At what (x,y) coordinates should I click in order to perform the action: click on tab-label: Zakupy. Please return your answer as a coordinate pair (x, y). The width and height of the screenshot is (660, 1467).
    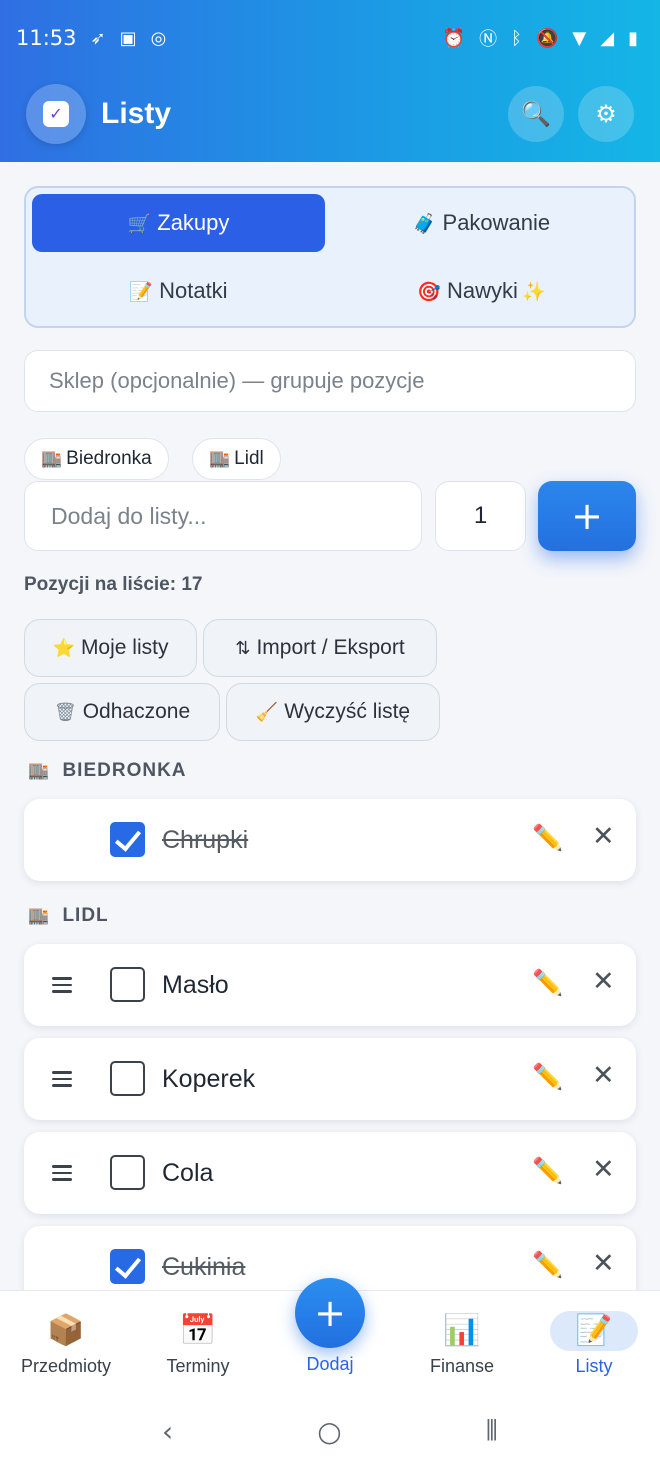
    Looking at the image, I should click on (193, 222).